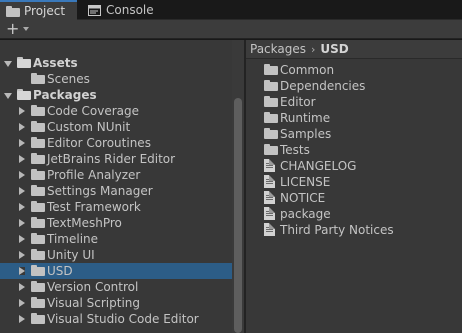 The image size is (462, 333). I want to click on asset-item-label: CHANGELOG, so click(318, 166).